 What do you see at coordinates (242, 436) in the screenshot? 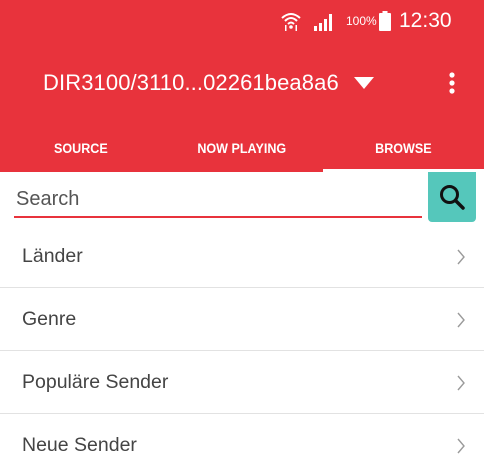
I see `list-item-neue-sender: Neue Sender` at bounding box center [242, 436].